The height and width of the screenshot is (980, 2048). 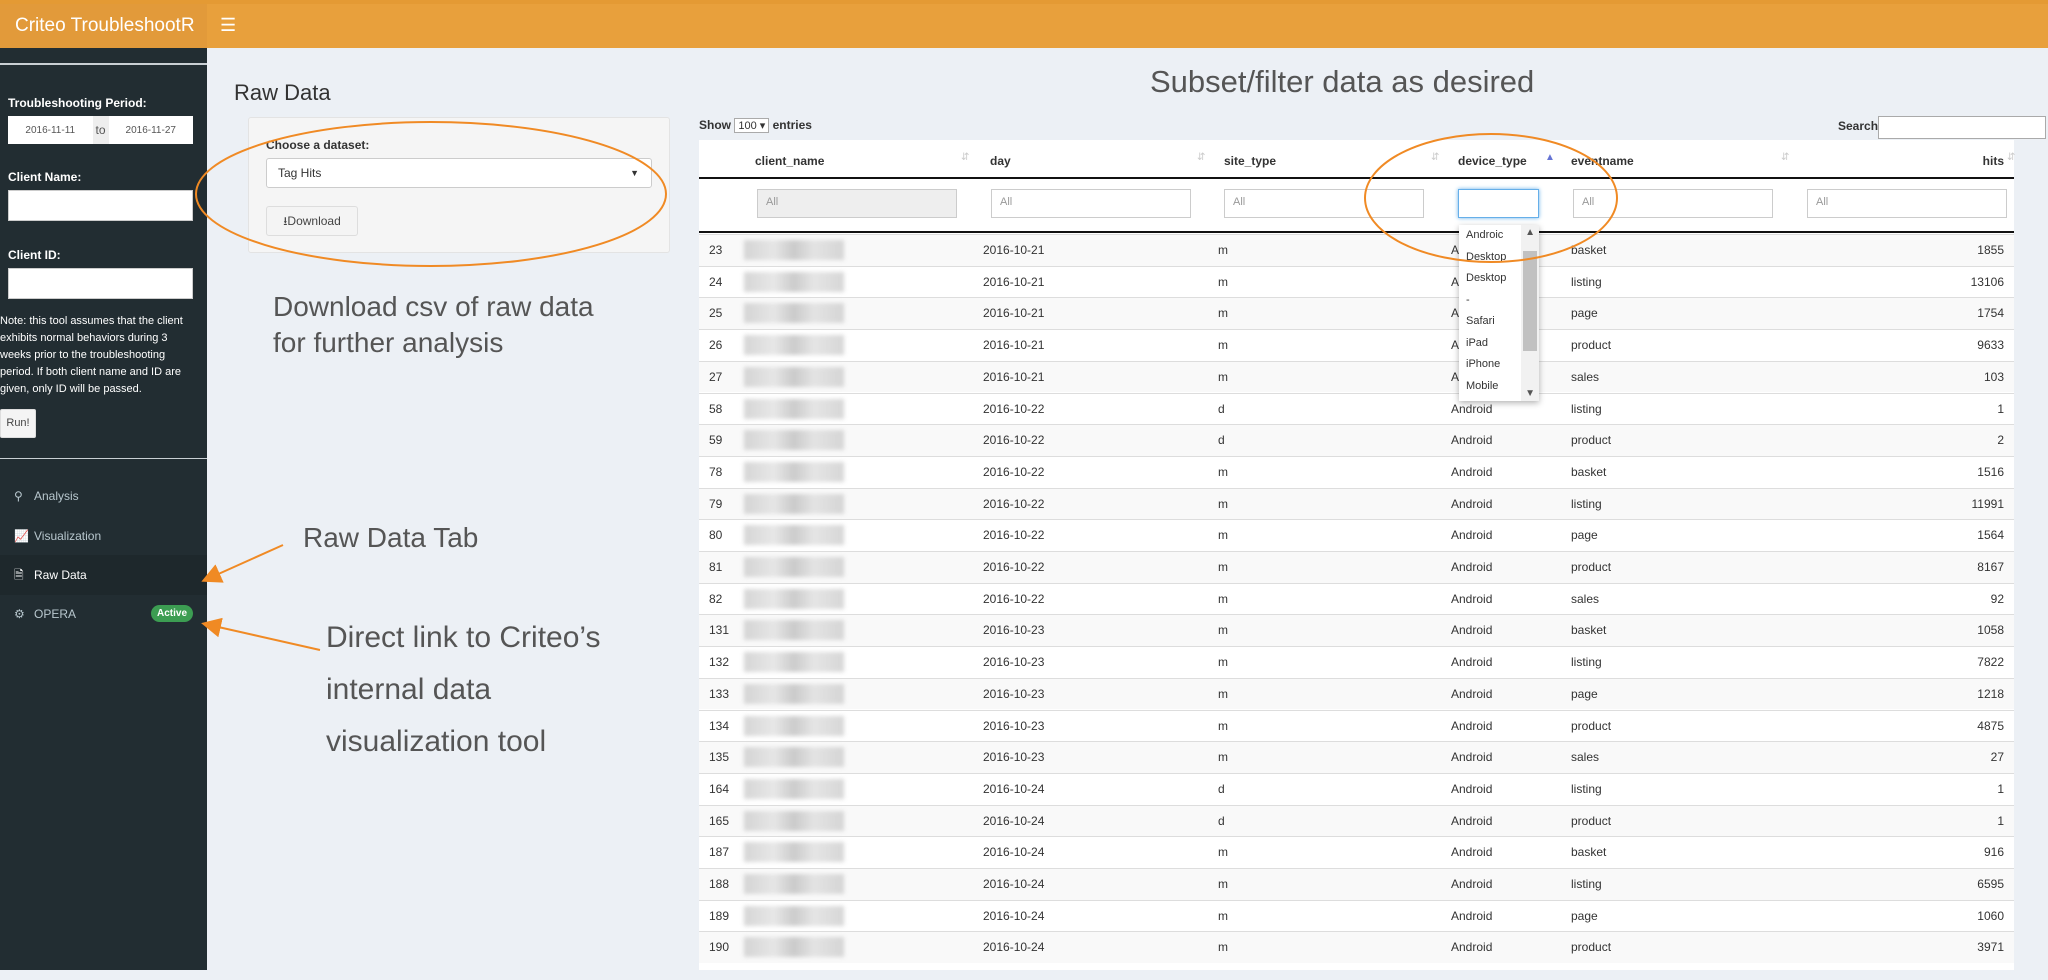 What do you see at coordinates (1488, 365) in the screenshot?
I see `dropdown-option: iPhone` at bounding box center [1488, 365].